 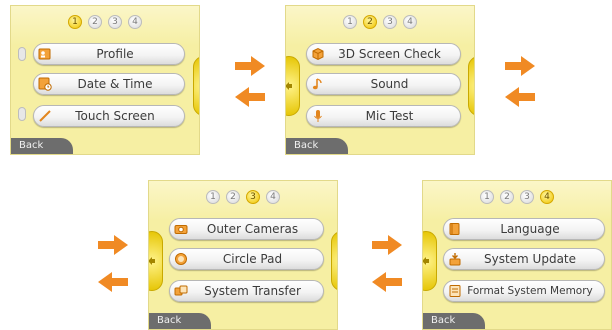 I want to click on memory-format-icon, so click(x=455, y=291).